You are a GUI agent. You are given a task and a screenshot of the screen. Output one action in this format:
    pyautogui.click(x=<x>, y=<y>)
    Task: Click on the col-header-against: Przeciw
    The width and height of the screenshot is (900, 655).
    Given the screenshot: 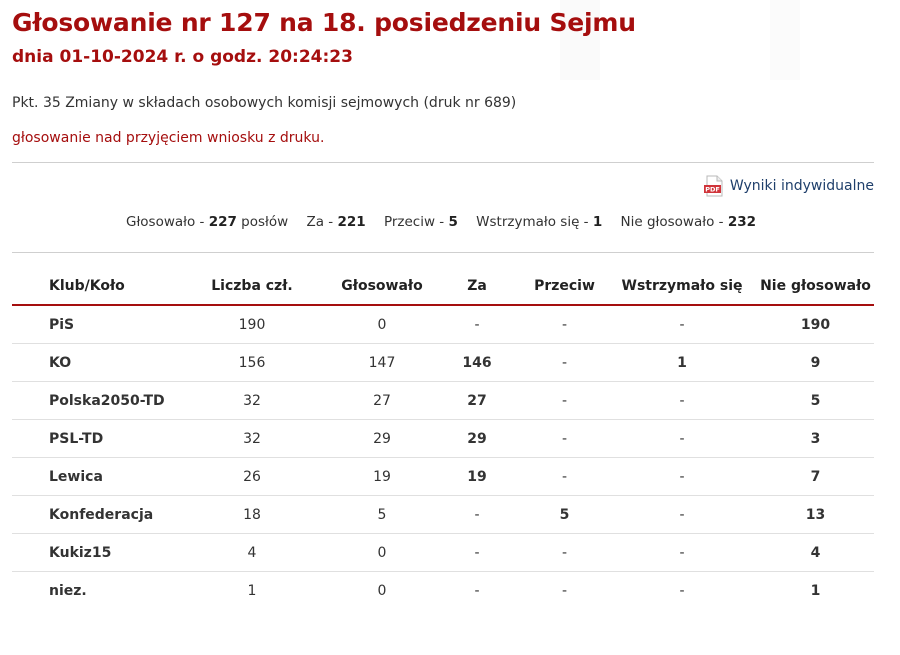 What is the action you would take?
    pyautogui.click(x=564, y=286)
    